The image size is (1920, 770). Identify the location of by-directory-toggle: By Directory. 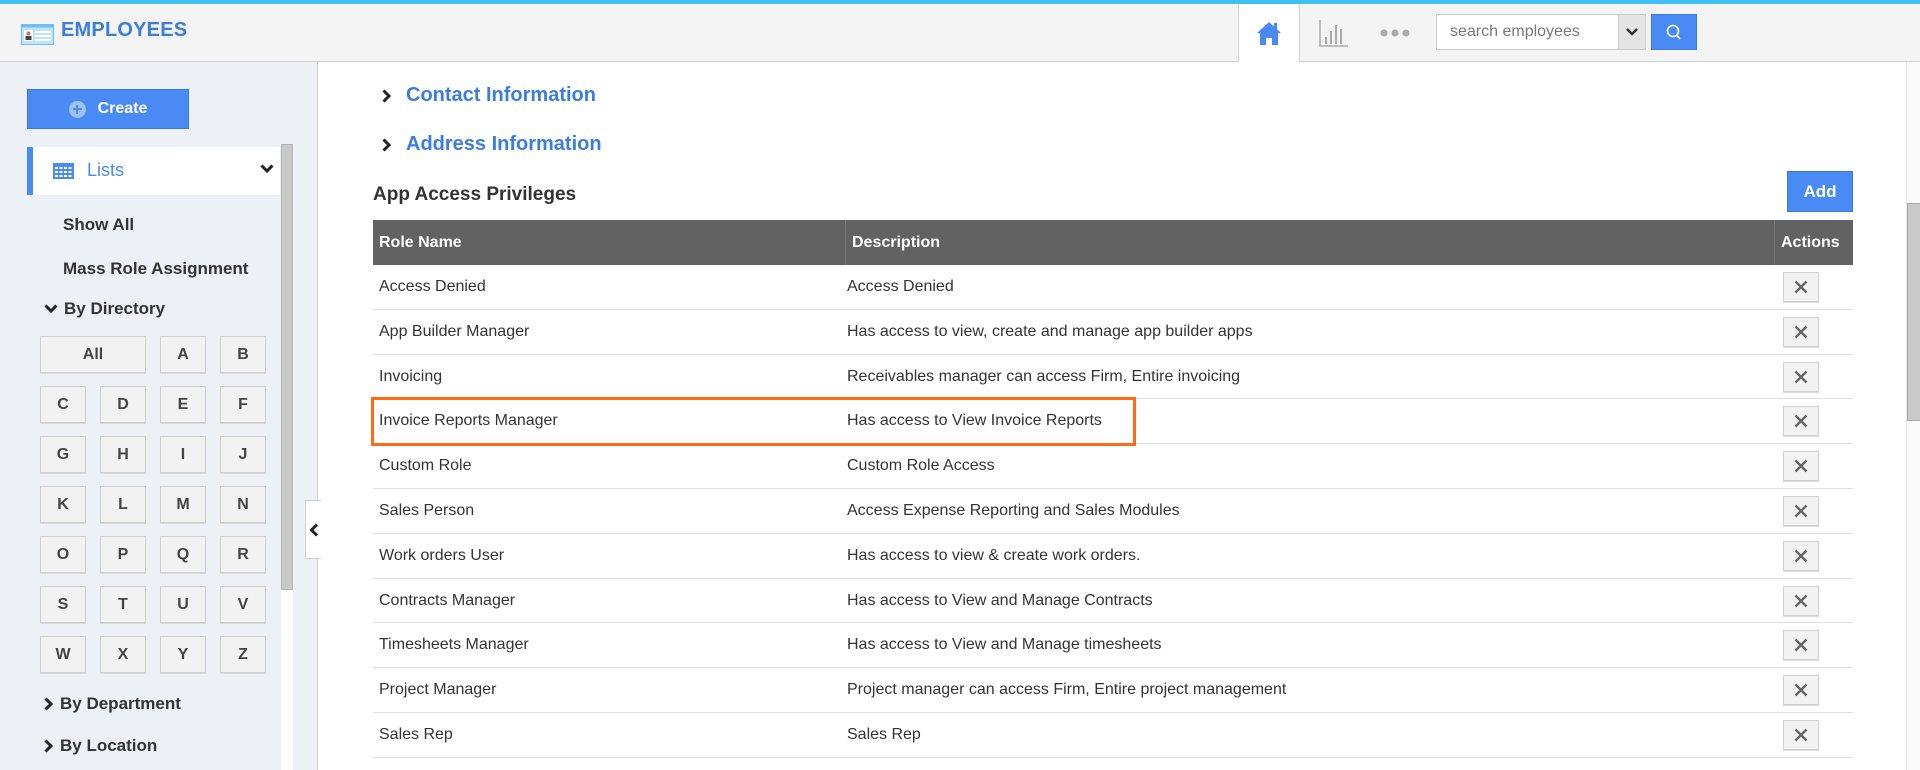
(104, 309).